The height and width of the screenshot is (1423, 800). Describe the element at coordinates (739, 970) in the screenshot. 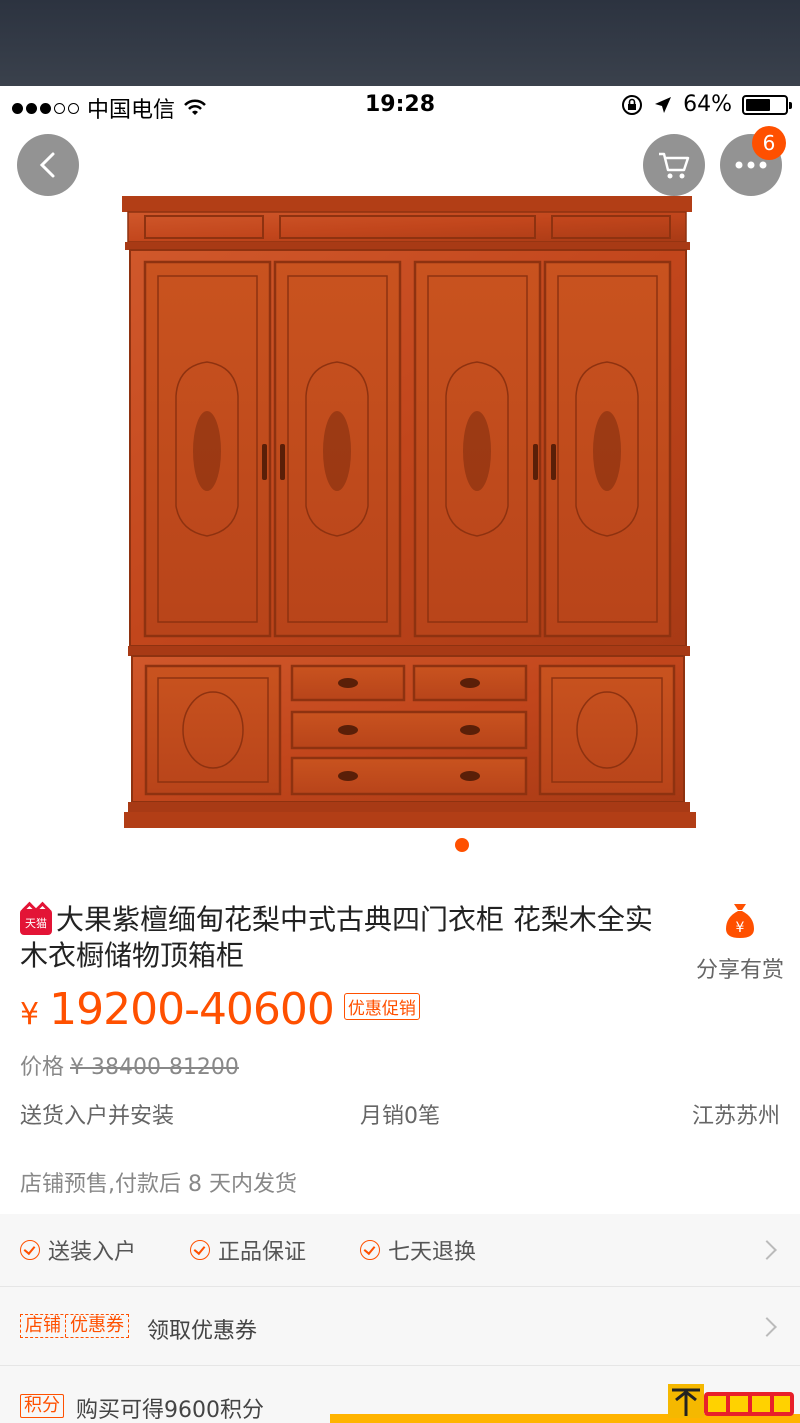

I see `share-label: 分享有赏` at that location.